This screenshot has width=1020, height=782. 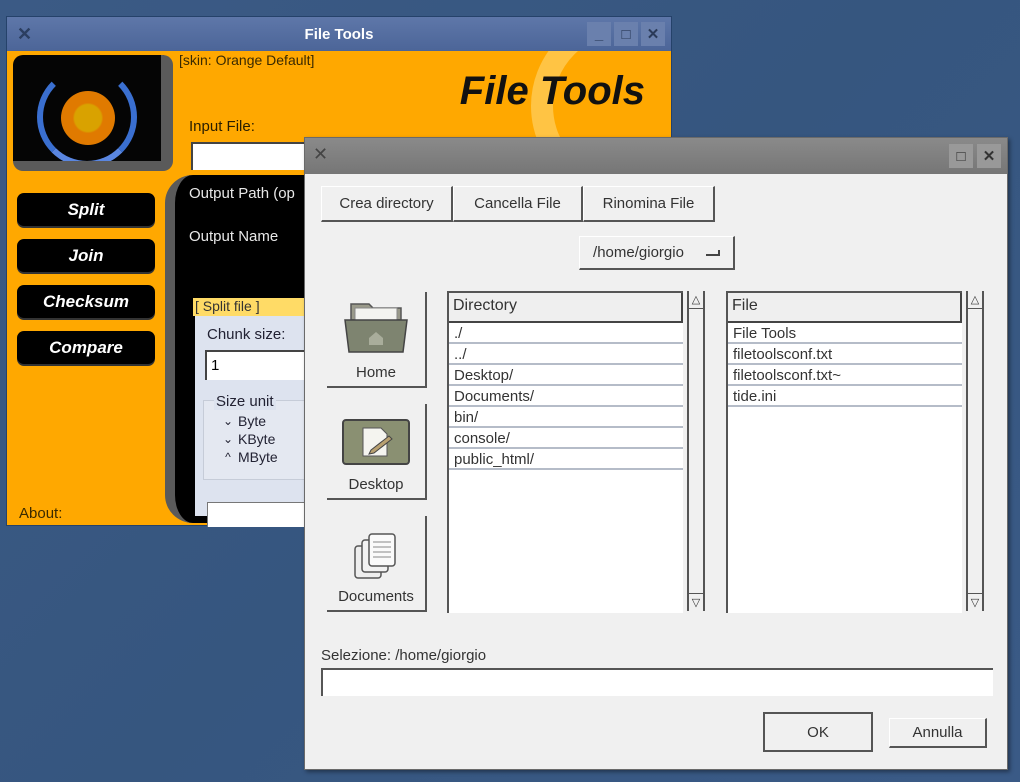 What do you see at coordinates (86, 255) in the screenshot?
I see `nav-join-button: Join` at bounding box center [86, 255].